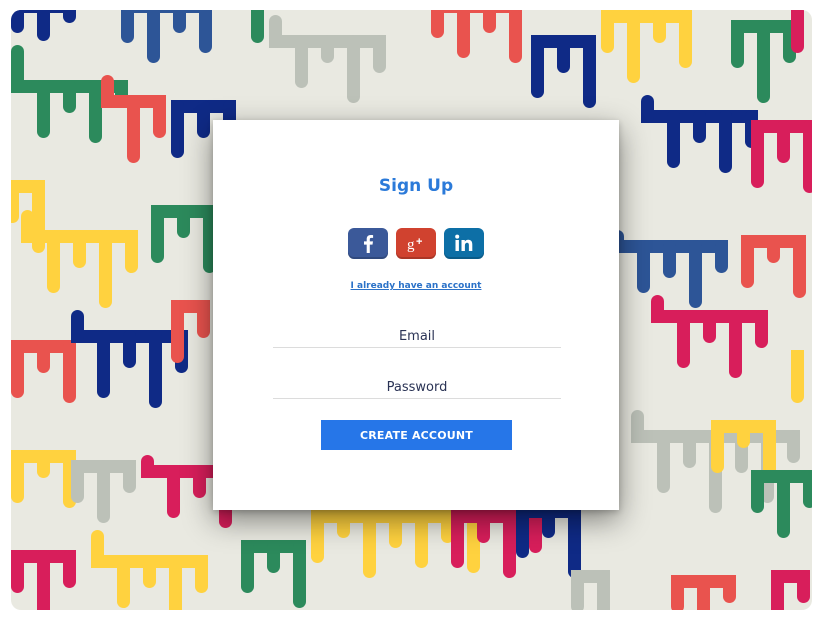  I want to click on linkedin-icon, so click(464, 242).